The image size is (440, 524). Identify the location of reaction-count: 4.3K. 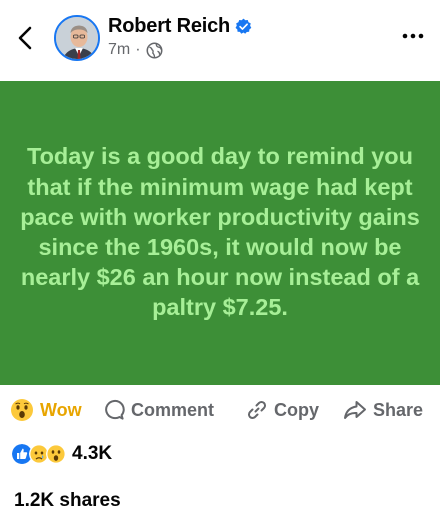
(92, 453).